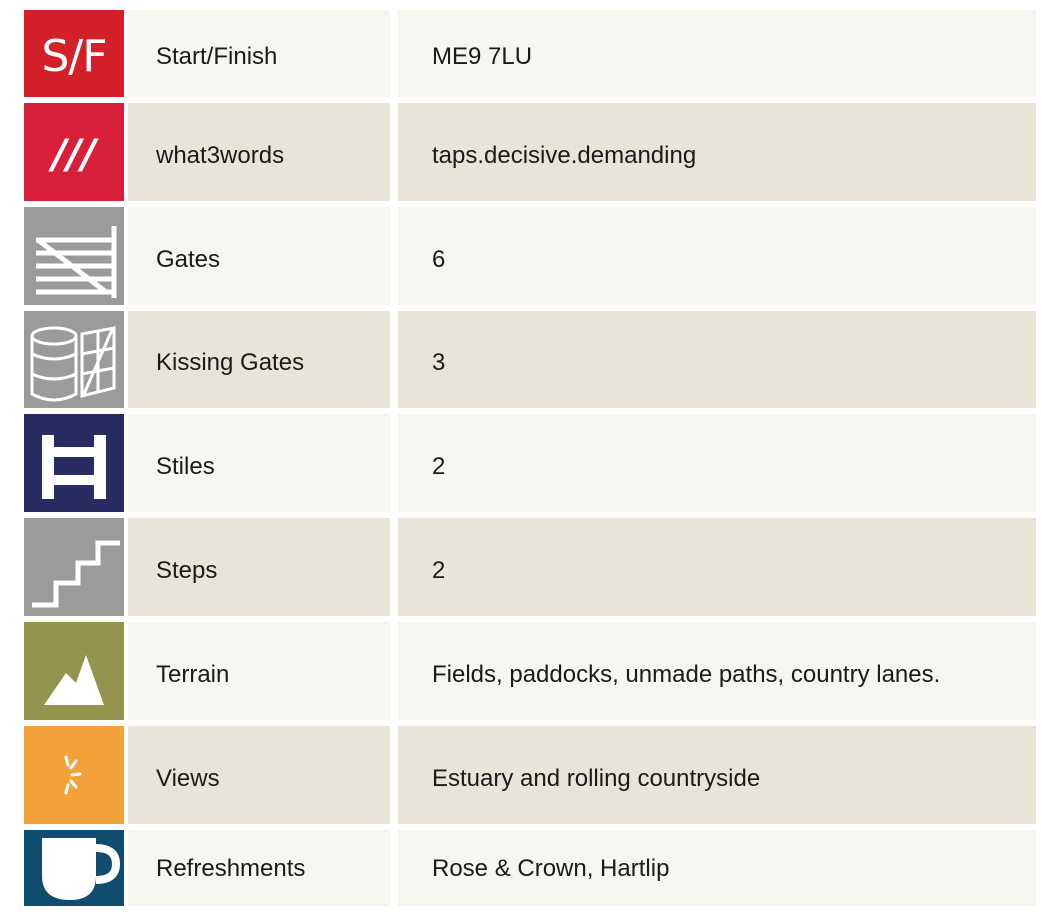 This screenshot has width=1041, height=916. What do you see at coordinates (76, 262) in the screenshot?
I see `gate-icon-graphic` at bounding box center [76, 262].